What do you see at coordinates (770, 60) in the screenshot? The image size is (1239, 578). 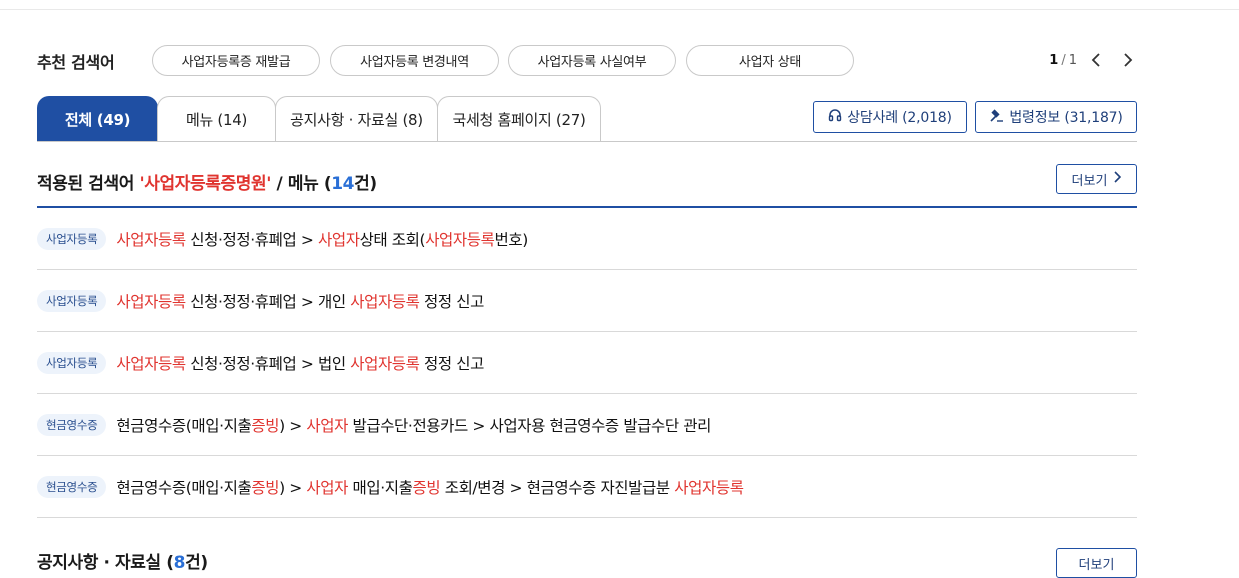 I see `keyword-chip: 사업자 상태` at bounding box center [770, 60].